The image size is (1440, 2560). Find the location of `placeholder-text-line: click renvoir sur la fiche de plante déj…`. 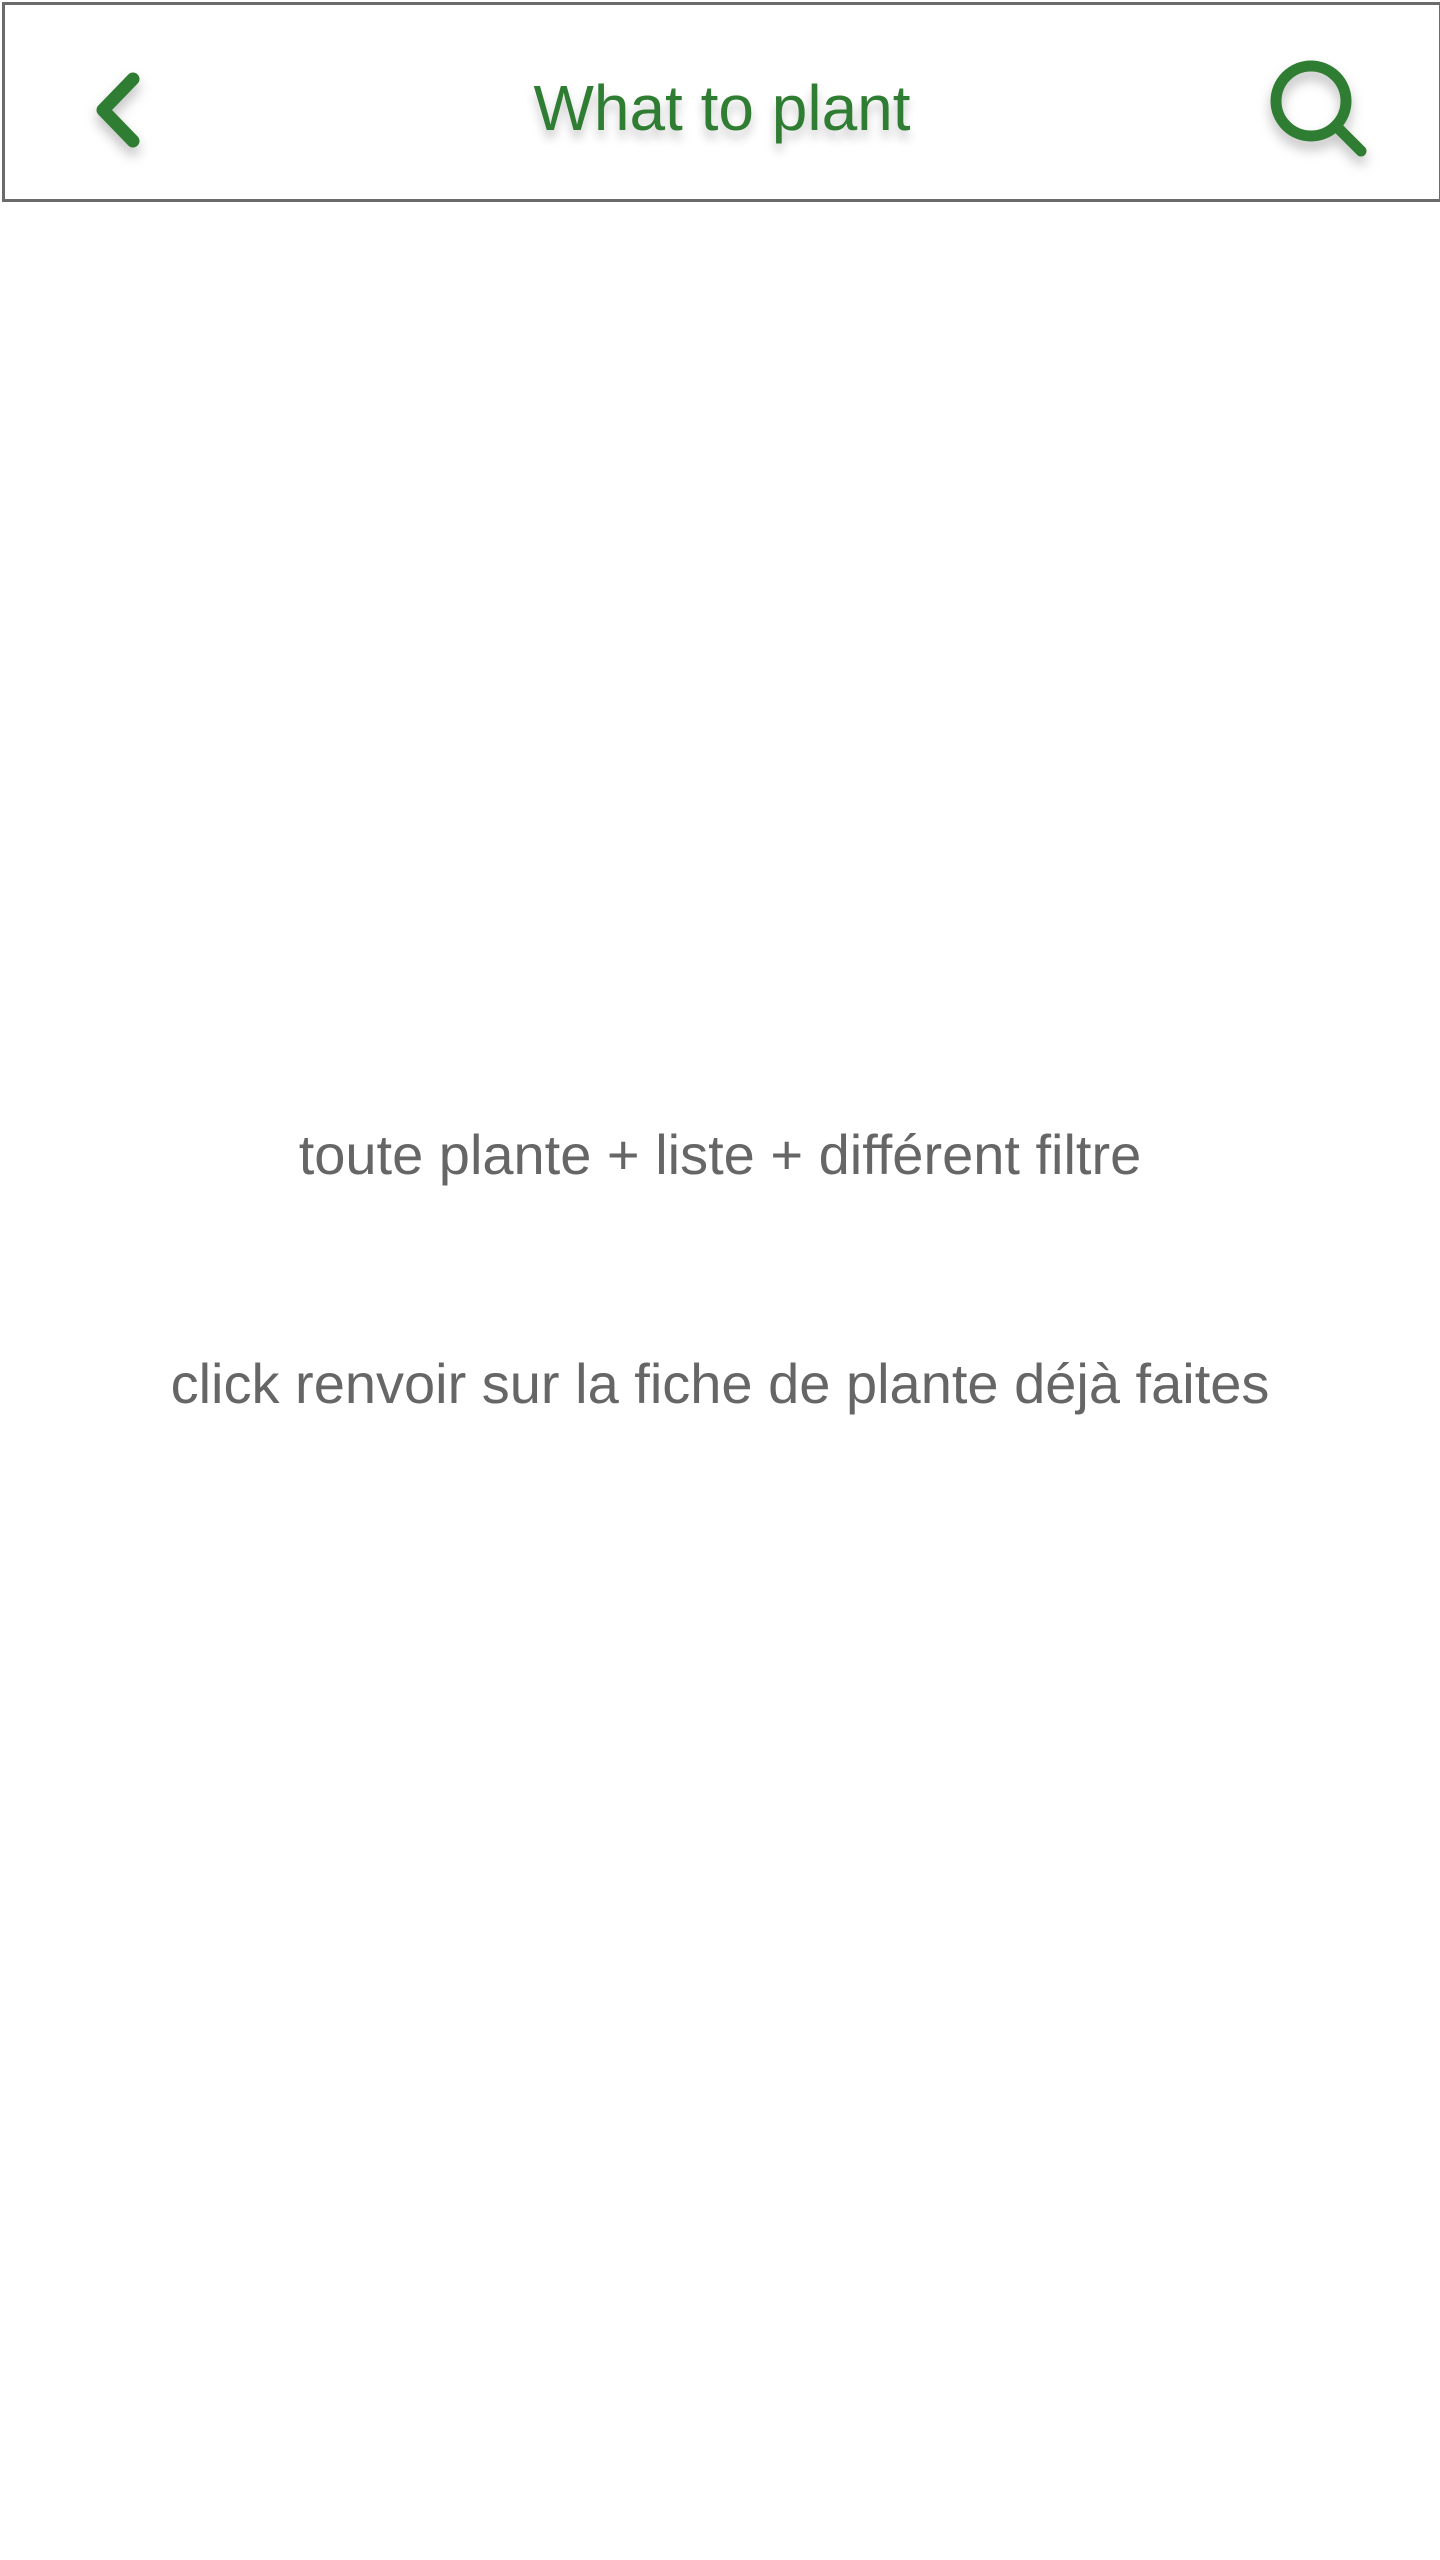

placeholder-text-line: click renvoir sur la fiche de plante déj… is located at coordinates (720, 1383).